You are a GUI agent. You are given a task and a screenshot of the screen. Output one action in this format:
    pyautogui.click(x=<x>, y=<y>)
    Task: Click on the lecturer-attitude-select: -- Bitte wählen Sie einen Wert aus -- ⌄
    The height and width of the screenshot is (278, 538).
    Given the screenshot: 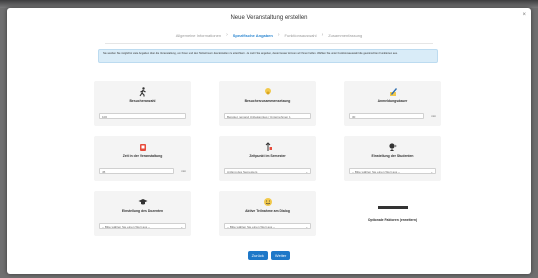 What is the action you would take?
    pyautogui.click(x=142, y=226)
    